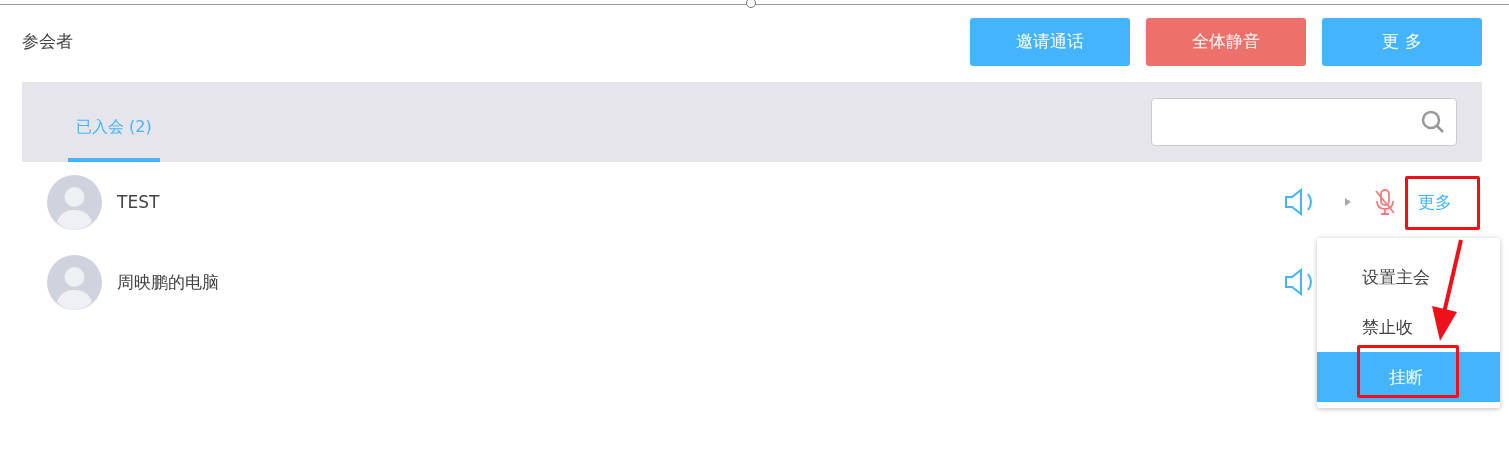  What do you see at coordinates (1408, 277) in the screenshot?
I see `menu-item: 设置主会` at bounding box center [1408, 277].